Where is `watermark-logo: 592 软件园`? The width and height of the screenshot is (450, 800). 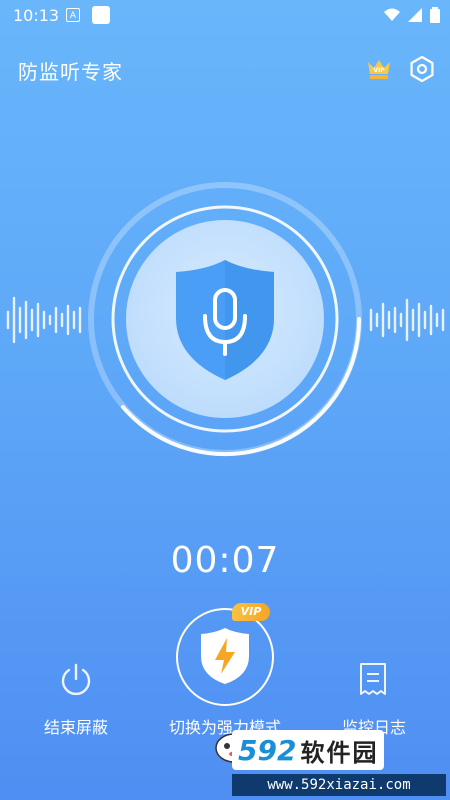 watermark-logo: 592 软件园 is located at coordinates (308, 750).